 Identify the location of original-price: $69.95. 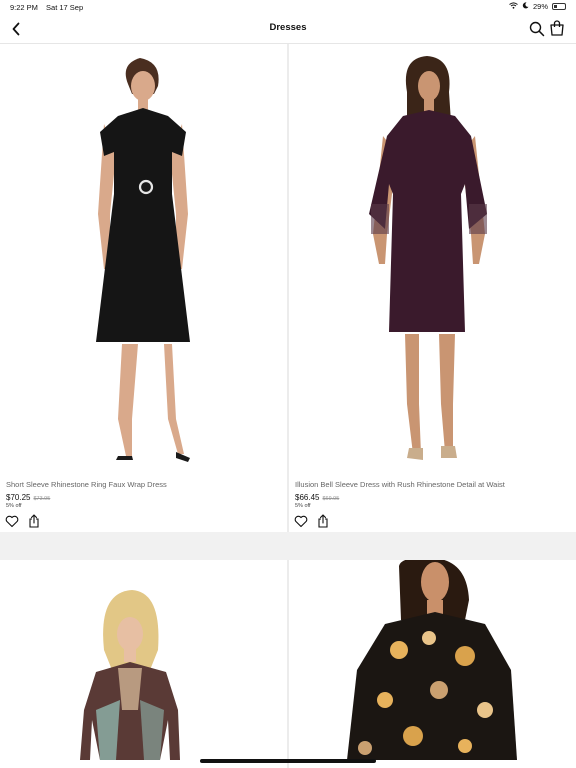
(331, 499).